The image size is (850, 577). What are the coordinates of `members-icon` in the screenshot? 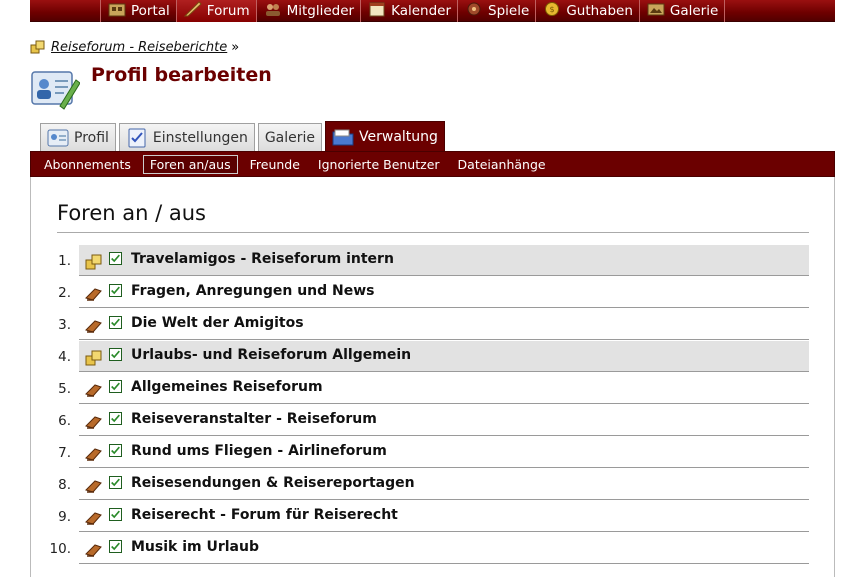 It's located at (273, 9).